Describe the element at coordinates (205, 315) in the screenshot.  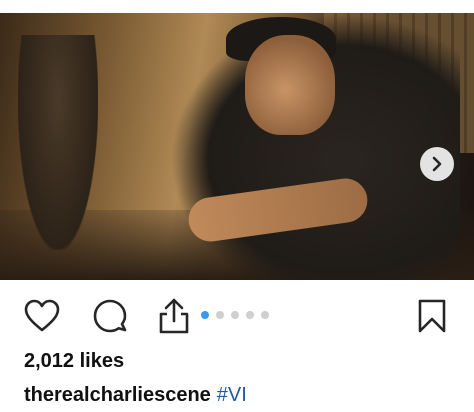
I see `carousel-dot-active` at that location.